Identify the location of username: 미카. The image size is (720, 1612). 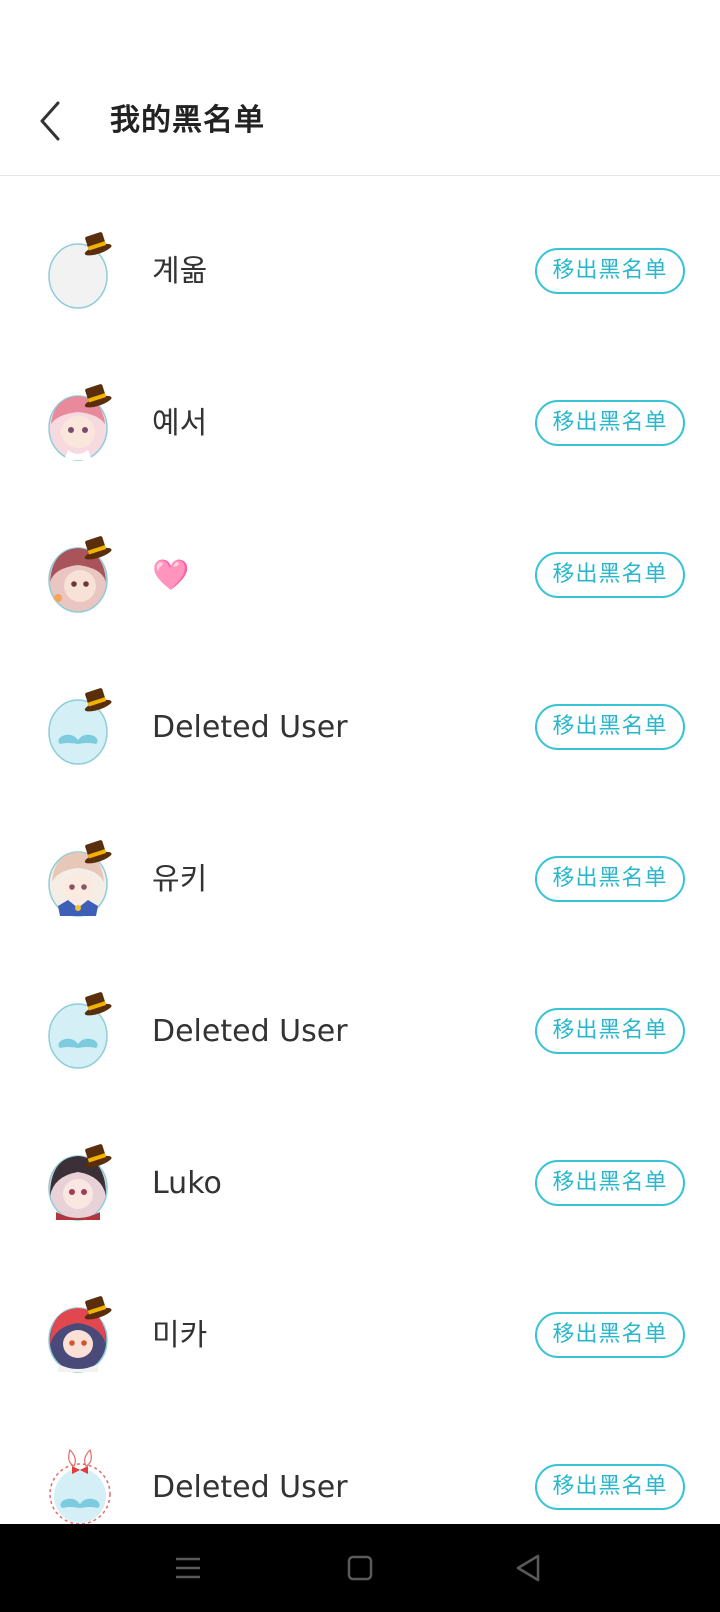
(180, 1335).